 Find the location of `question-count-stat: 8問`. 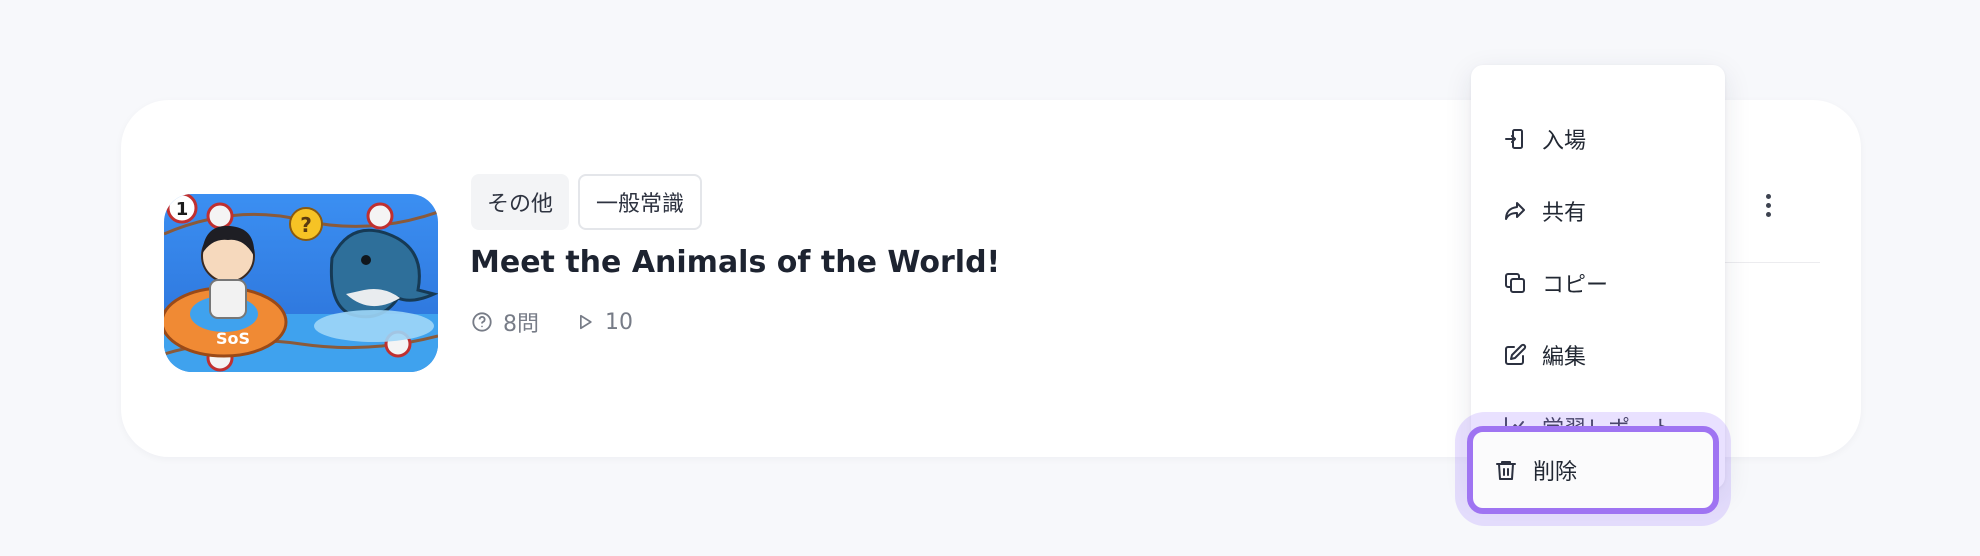

question-count-stat: 8問 is located at coordinates (505, 322).